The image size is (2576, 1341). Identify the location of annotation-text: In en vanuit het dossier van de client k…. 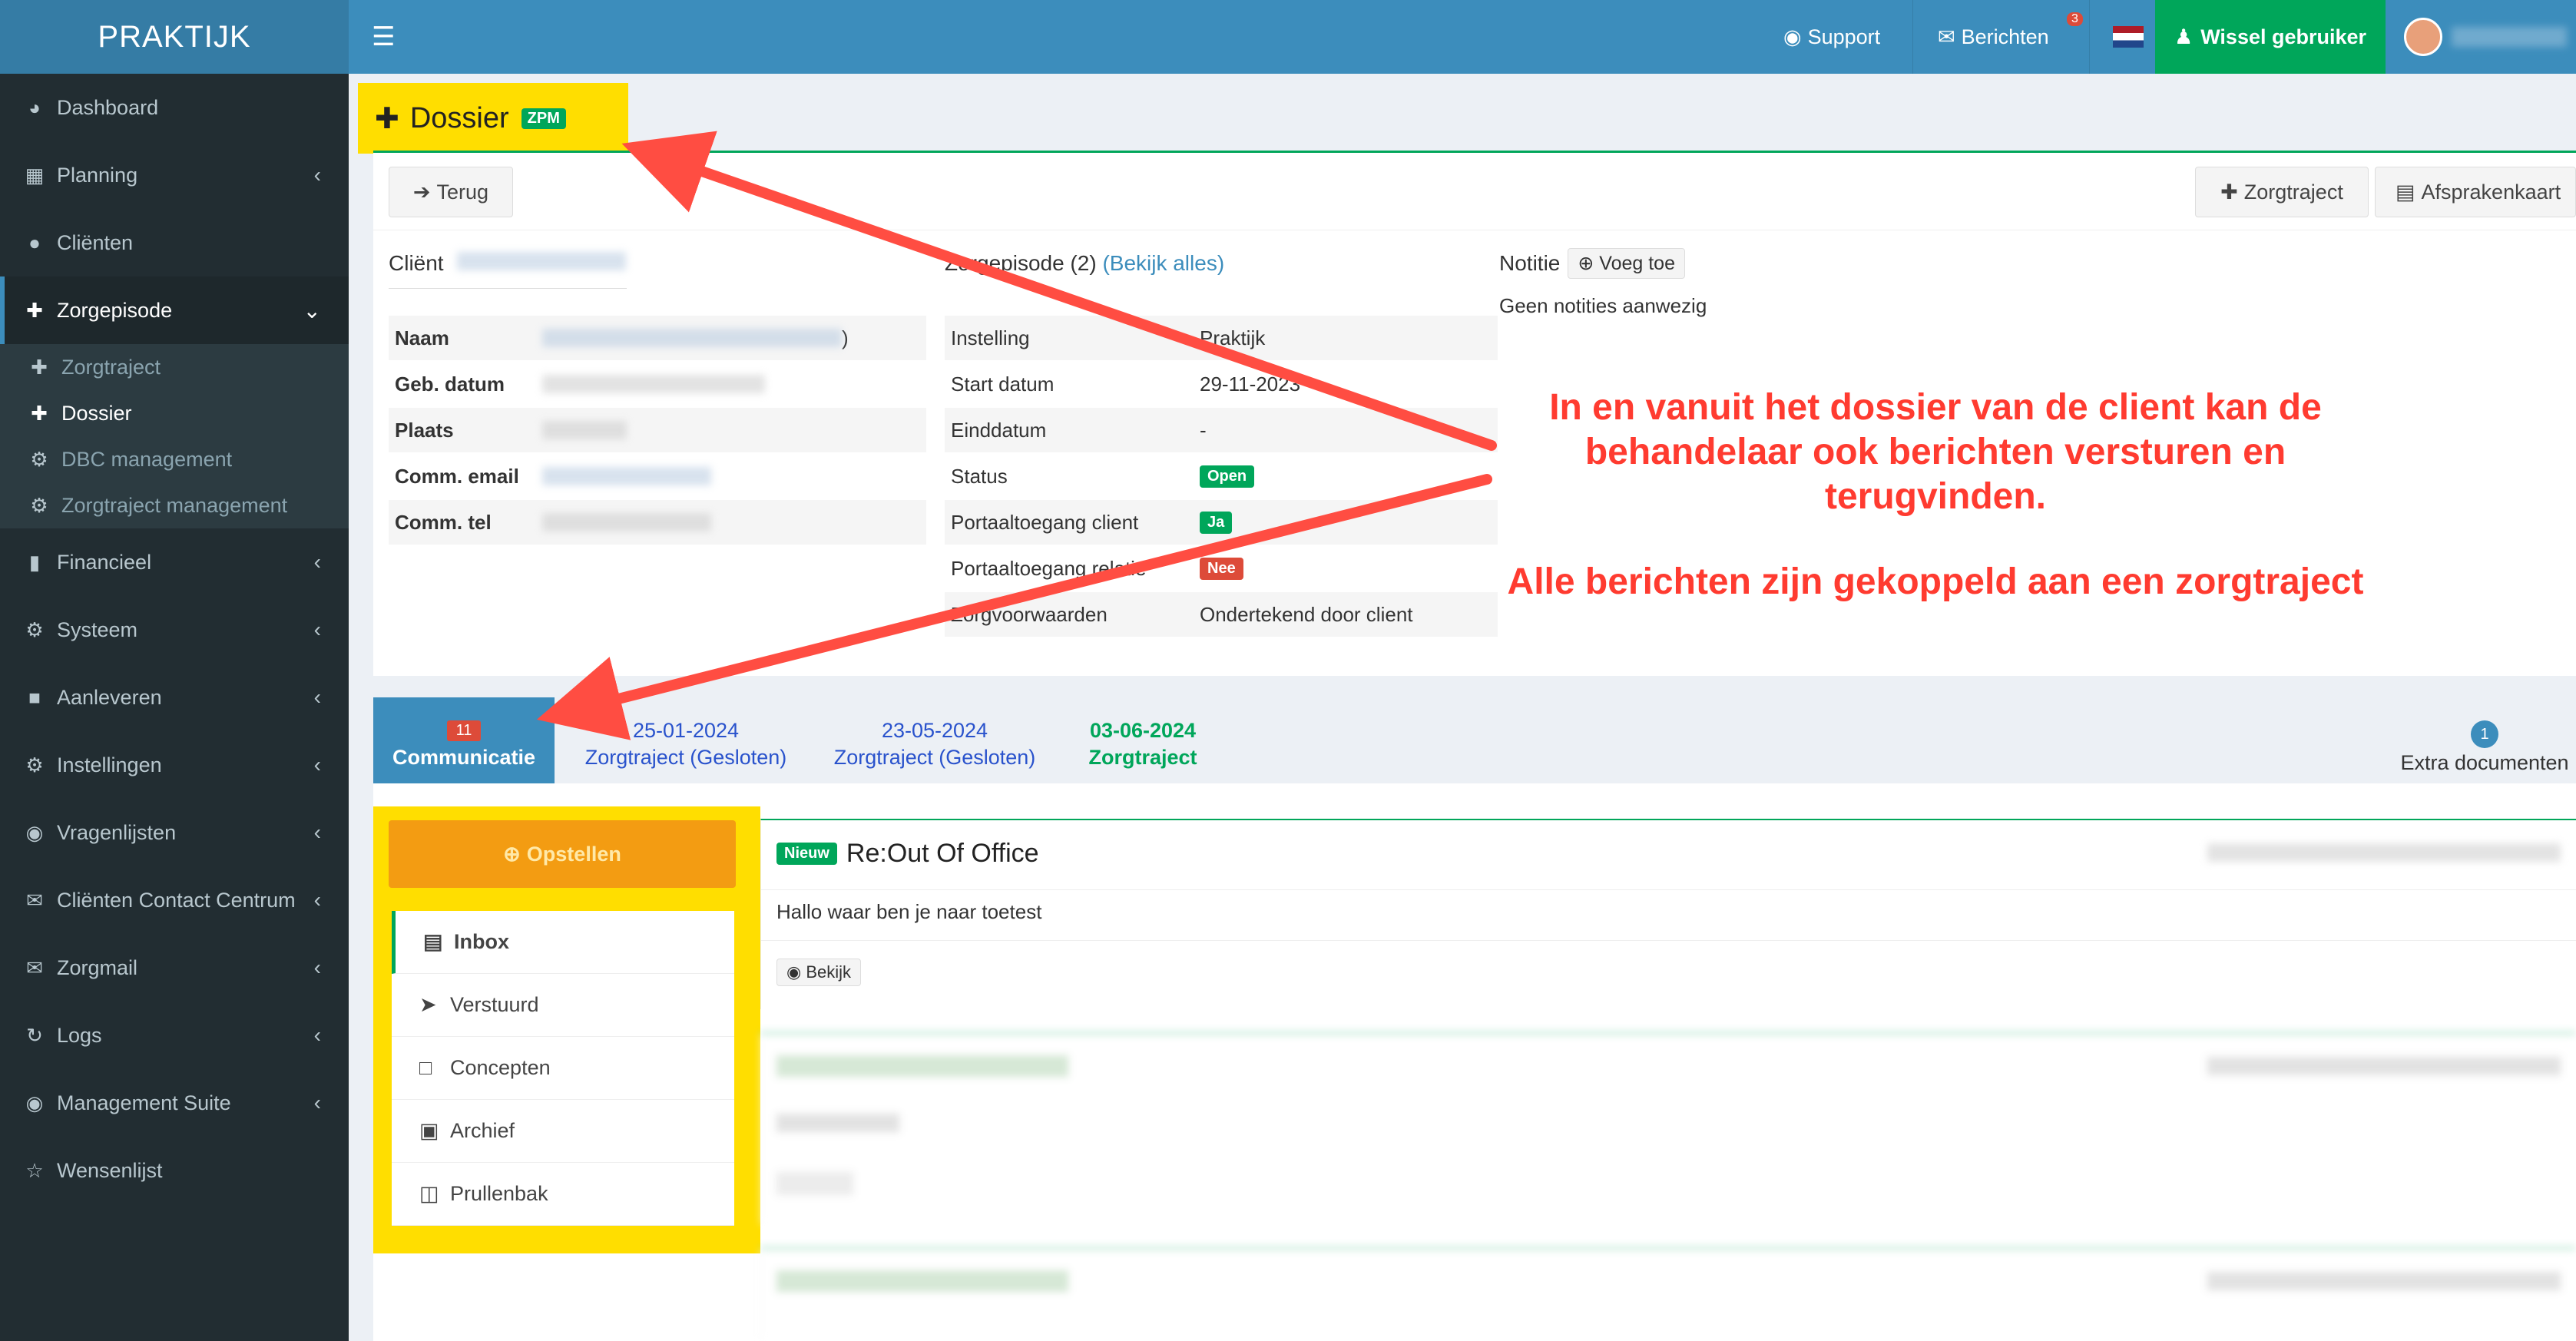
(1936, 452).